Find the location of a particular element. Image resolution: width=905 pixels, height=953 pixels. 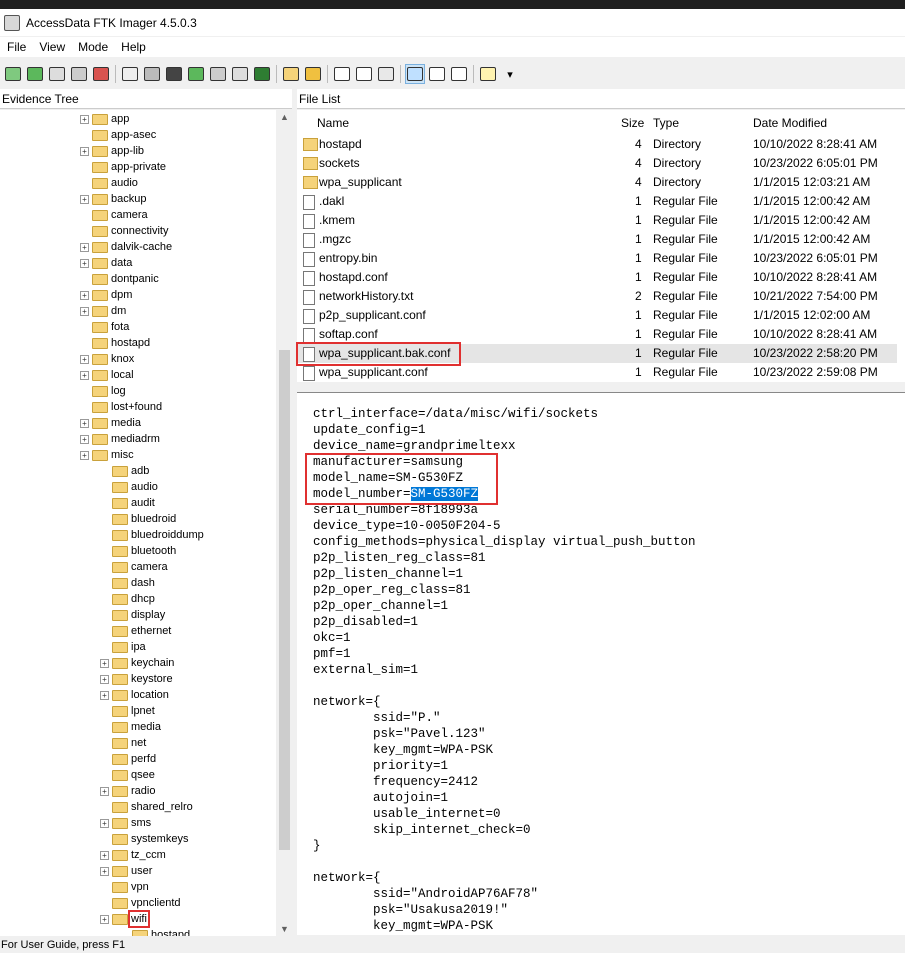

tree-node: + data is located at coordinates (106, 263).